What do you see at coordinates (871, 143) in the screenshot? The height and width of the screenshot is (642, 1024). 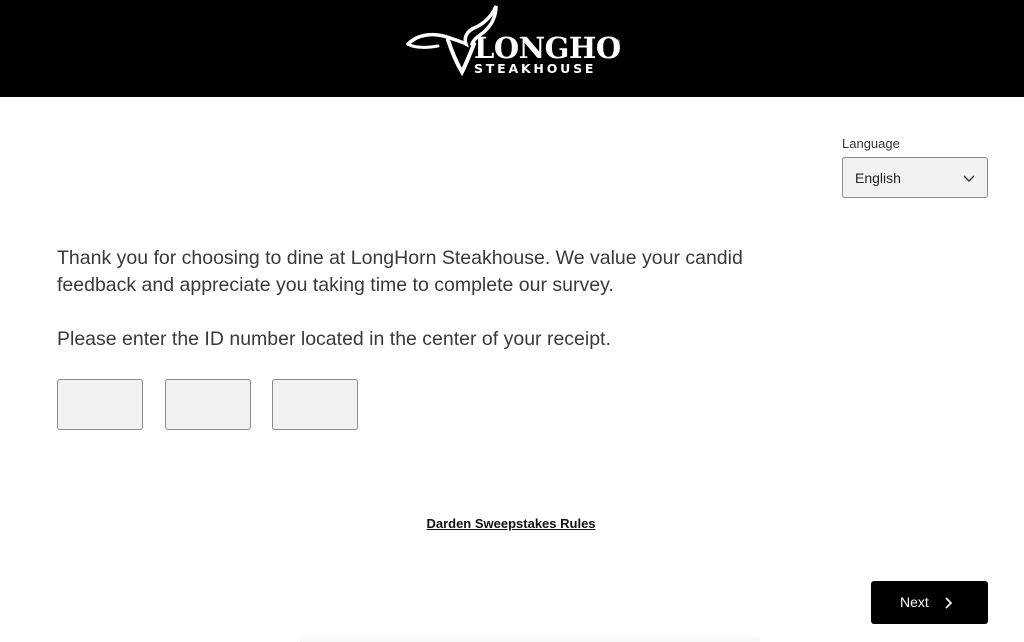 I see `language-label: Language` at bounding box center [871, 143].